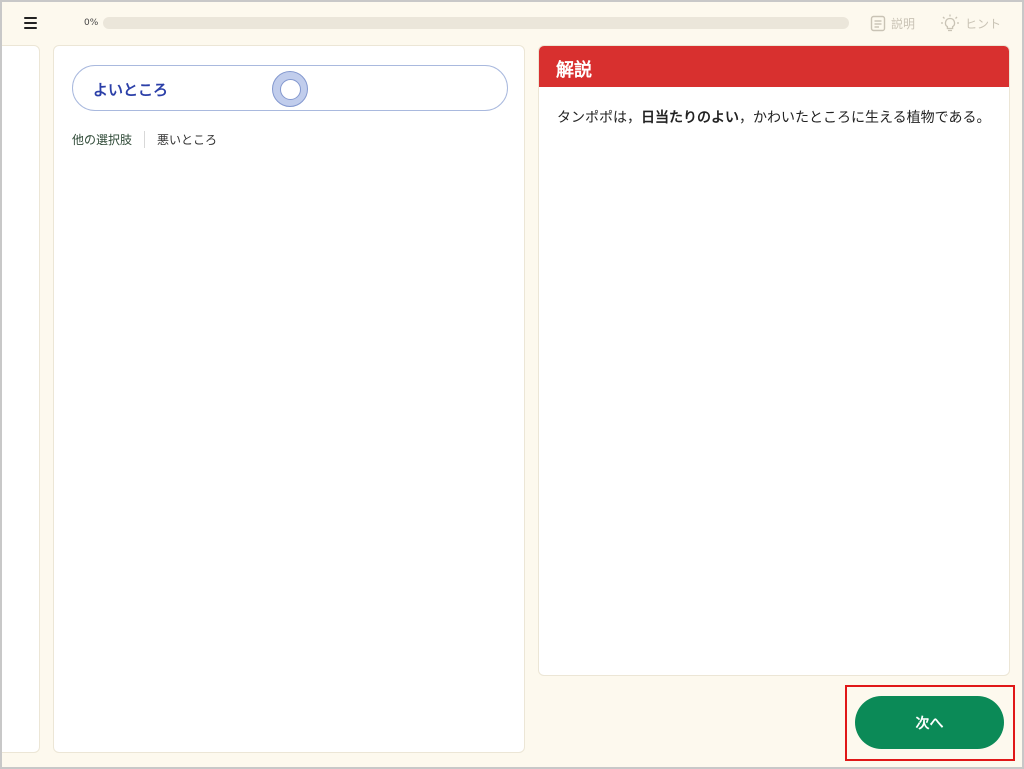 This screenshot has height=769, width=1024. Describe the element at coordinates (20, 399) in the screenshot. I see `question-panel-partial: つ た` at that location.